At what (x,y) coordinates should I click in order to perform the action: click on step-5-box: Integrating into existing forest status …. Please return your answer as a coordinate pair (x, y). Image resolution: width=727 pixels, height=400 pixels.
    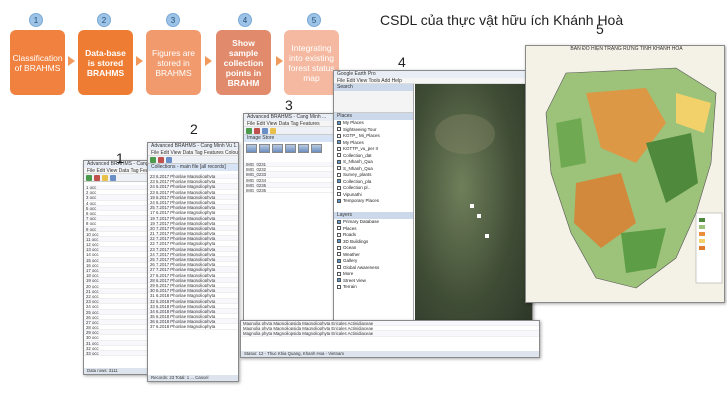
    Looking at the image, I should click on (311, 62).